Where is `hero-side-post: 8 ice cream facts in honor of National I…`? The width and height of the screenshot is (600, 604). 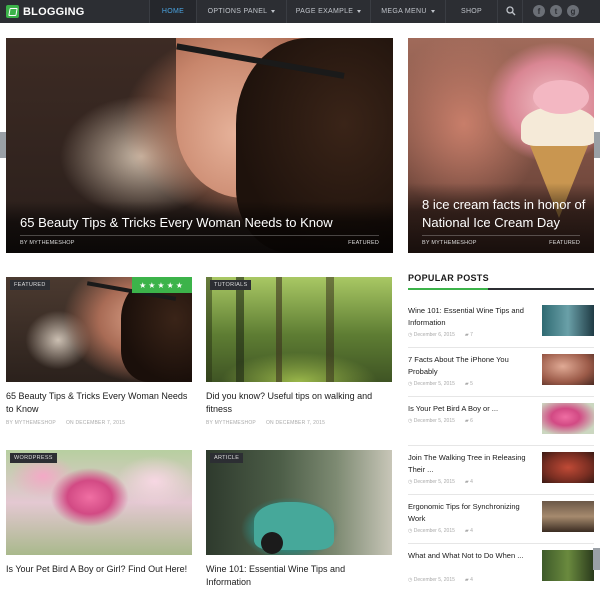 hero-side-post: 8 ice cream facts in honor of National I… is located at coordinates (501, 145).